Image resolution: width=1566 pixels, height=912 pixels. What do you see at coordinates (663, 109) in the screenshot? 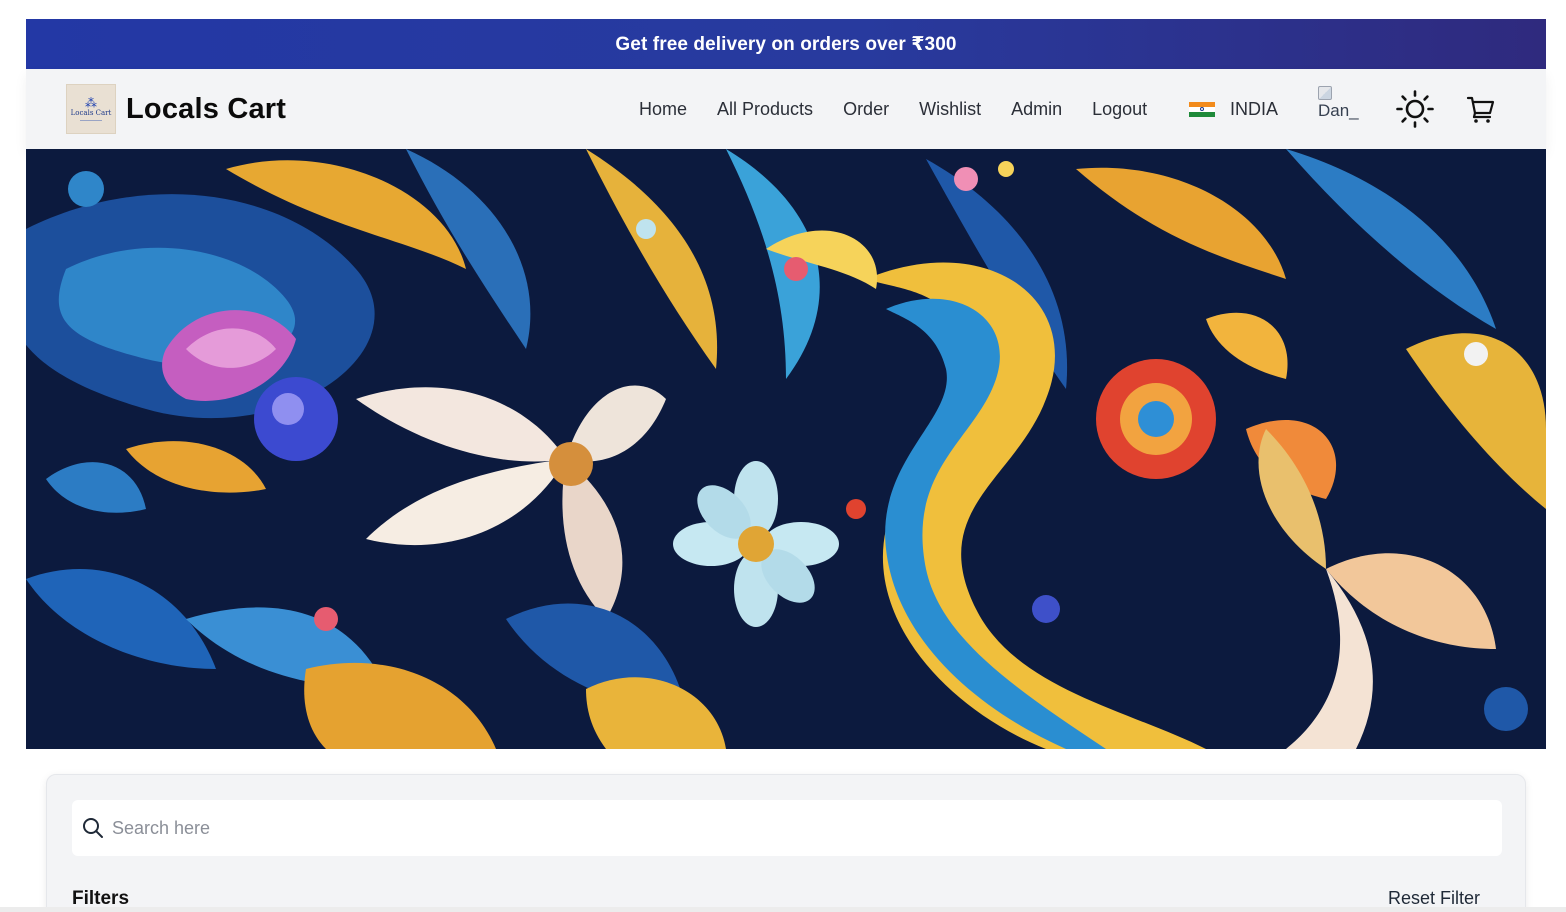
I see `nav-link-home: Home` at bounding box center [663, 109].